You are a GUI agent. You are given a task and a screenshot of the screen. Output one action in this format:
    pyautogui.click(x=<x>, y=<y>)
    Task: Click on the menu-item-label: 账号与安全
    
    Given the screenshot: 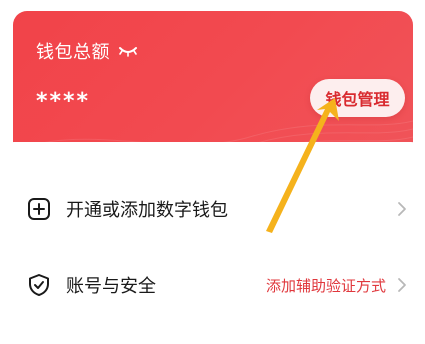 What is the action you would take?
    pyautogui.click(x=111, y=286)
    